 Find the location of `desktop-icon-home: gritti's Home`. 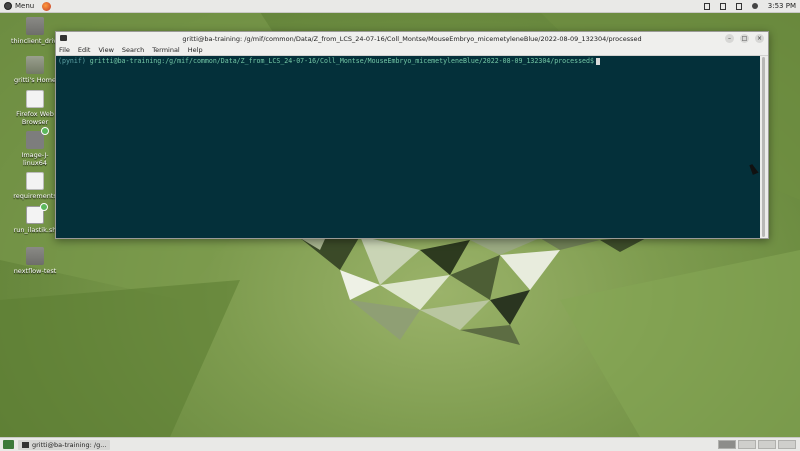

desktop-icon-home: gritti's Home is located at coordinates (35, 70).